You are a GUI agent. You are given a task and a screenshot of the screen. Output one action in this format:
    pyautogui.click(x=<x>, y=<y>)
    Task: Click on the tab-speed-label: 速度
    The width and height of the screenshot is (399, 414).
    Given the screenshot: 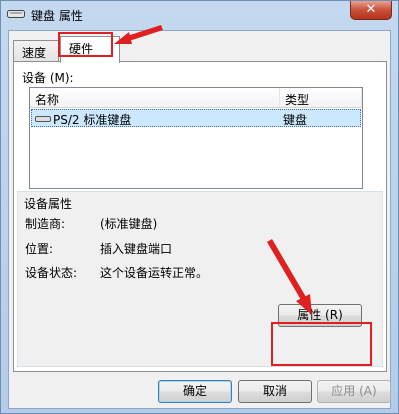 What is the action you would take?
    pyautogui.click(x=34, y=53)
    